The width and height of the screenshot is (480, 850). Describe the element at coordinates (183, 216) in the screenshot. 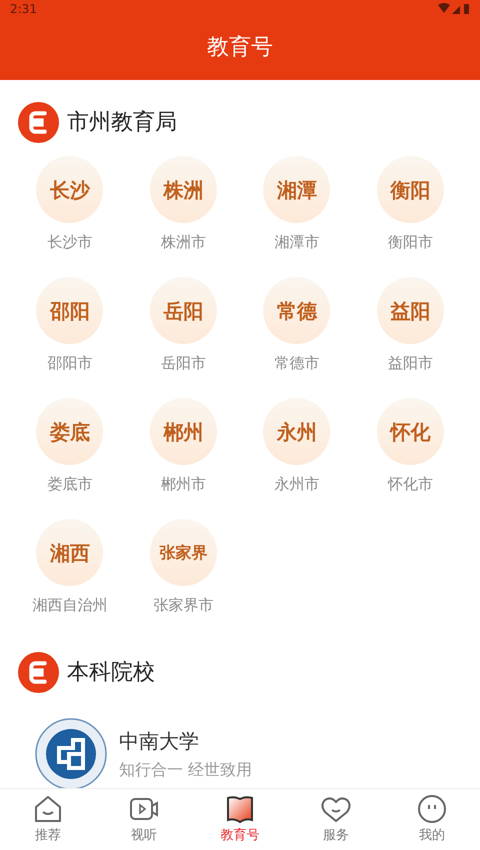

I see `city-item: 株洲 株洲市` at that location.